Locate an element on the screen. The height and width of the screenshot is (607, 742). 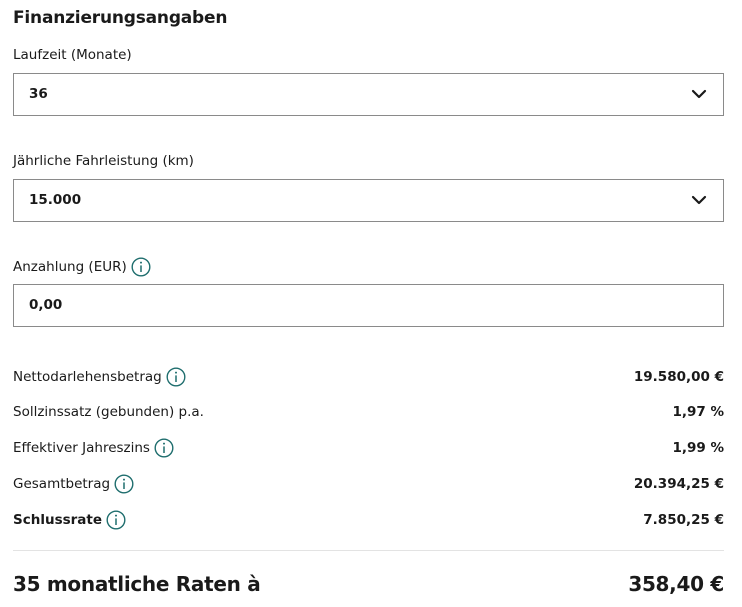
anzahlung-input is located at coordinates (359, 305).